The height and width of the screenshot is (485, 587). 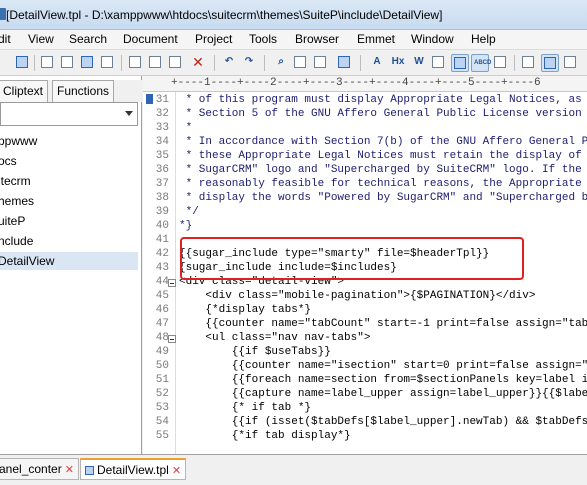 What do you see at coordinates (501, 63) in the screenshot?
I see `settings-icon` at bounding box center [501, 63].